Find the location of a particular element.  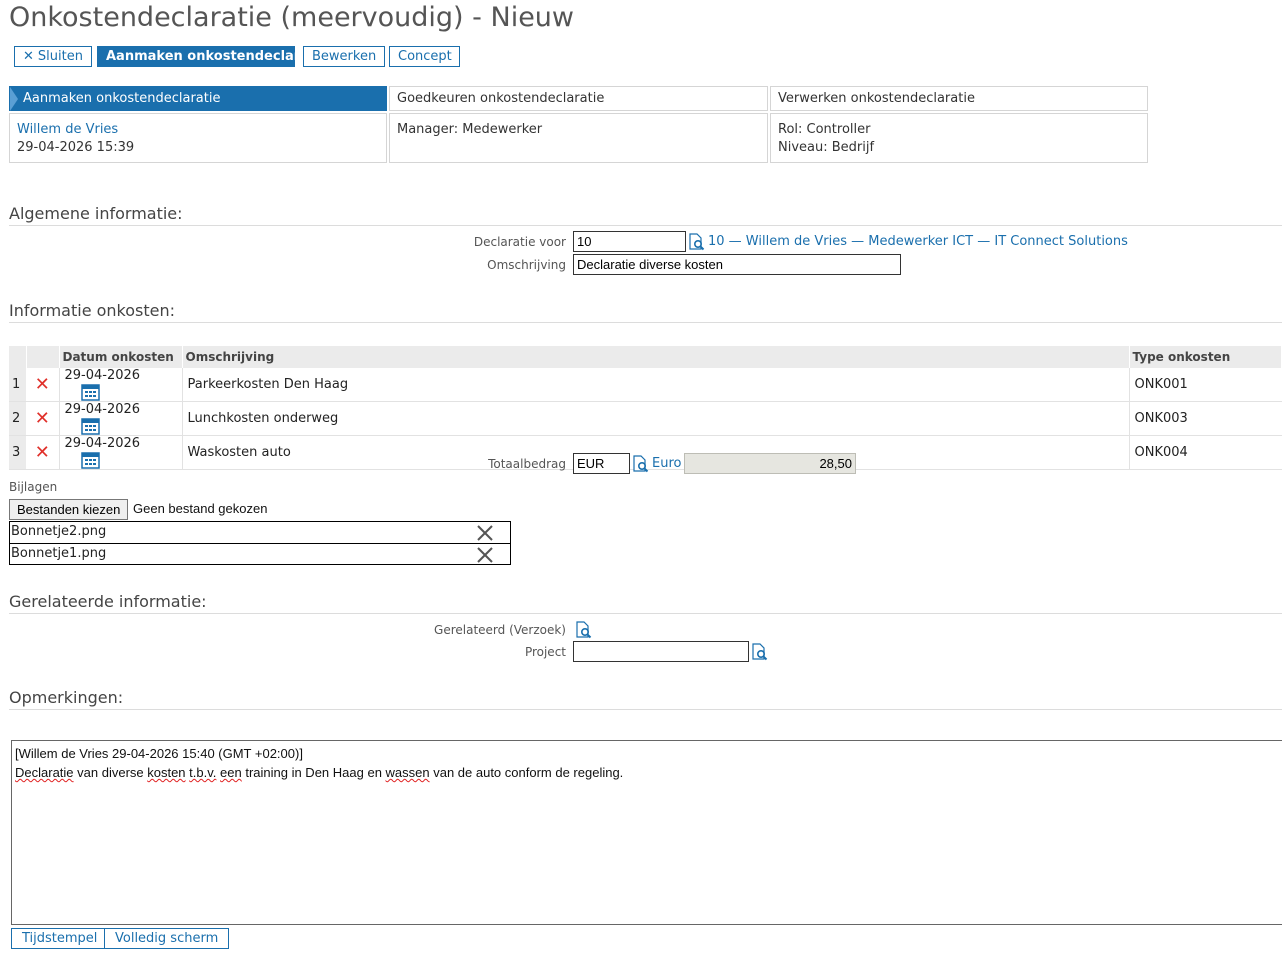

col-type: Type onkosten is located at coordinates (1205, 357).